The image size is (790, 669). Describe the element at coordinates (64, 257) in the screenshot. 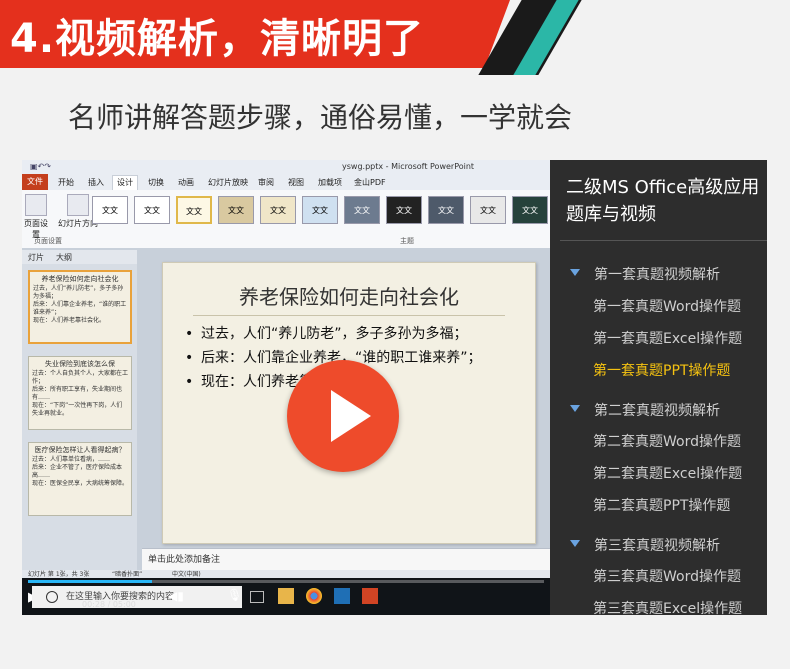

I see `tab-outline: 大纲` at that location.